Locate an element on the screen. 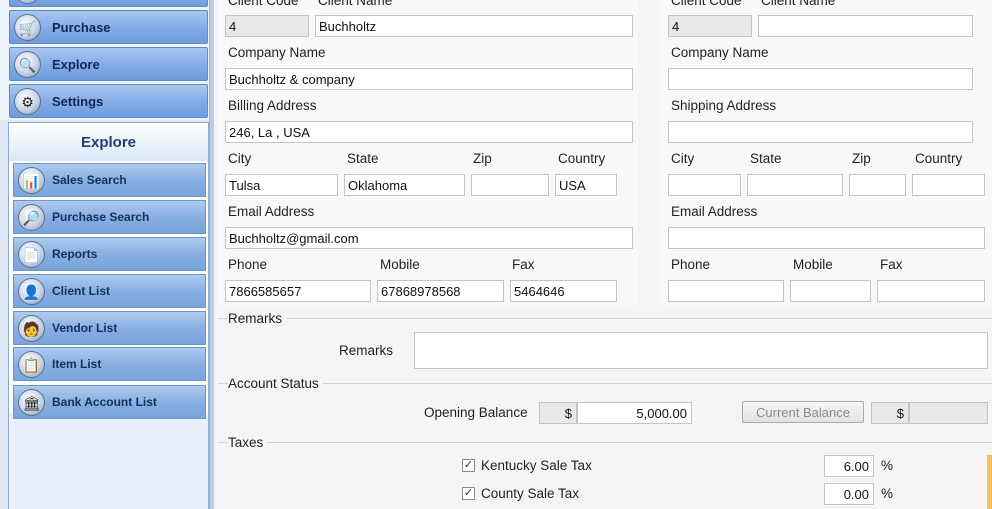  ship-city-label: City is located at coordinates (683, 158).